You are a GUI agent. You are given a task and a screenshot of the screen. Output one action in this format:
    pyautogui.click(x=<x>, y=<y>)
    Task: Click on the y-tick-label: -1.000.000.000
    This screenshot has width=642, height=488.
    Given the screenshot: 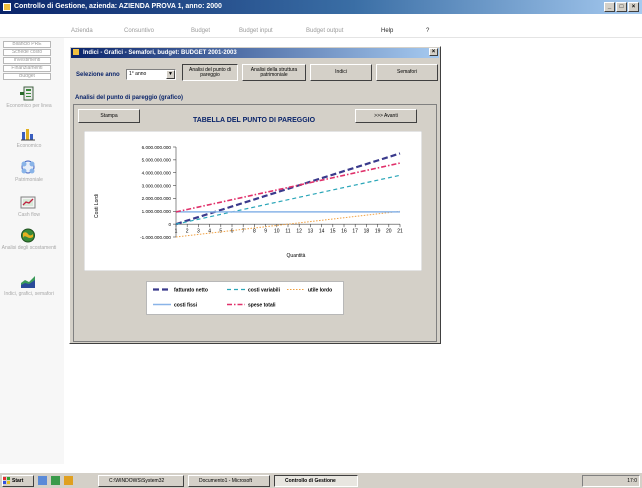 What is the action you would take?
    pyautogui.click(x=155, y=237)
    